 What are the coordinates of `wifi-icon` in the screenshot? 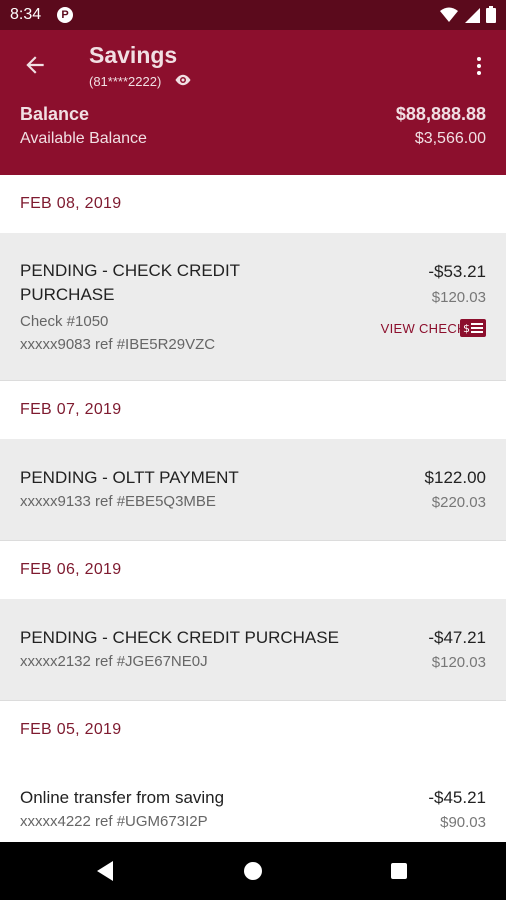 It's located at (449, 14).